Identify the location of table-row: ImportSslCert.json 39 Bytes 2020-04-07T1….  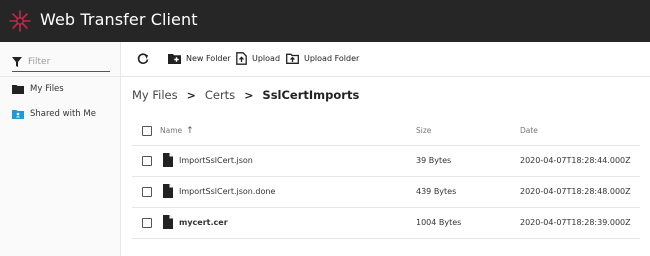
(386, 161).